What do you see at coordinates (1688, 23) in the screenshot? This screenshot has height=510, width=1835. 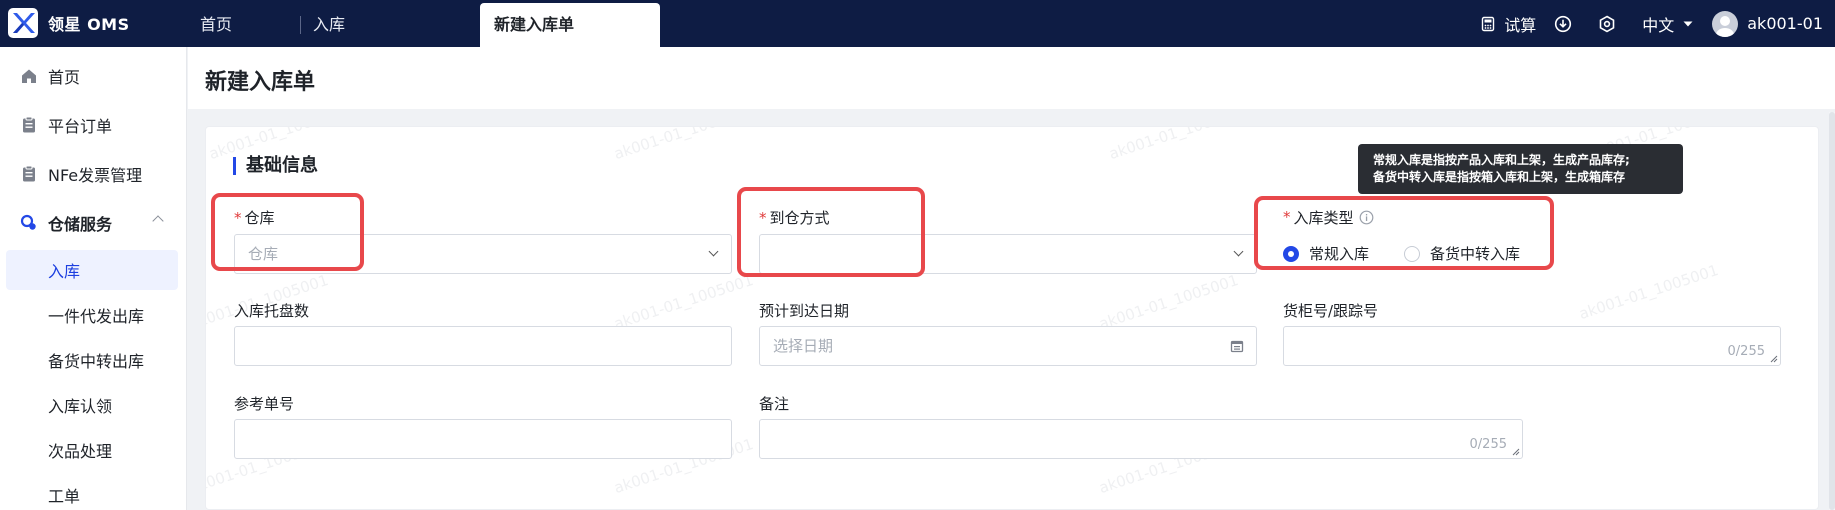 I see `caret-down-icon` at bounding box center [1688, 23].